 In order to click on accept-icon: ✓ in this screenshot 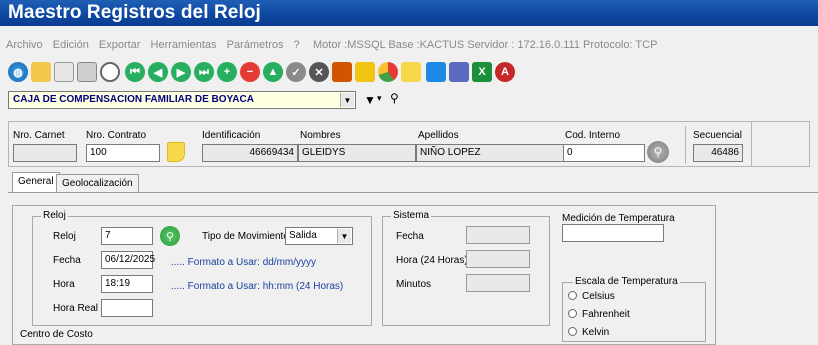, I will do `click(296, 72)`.